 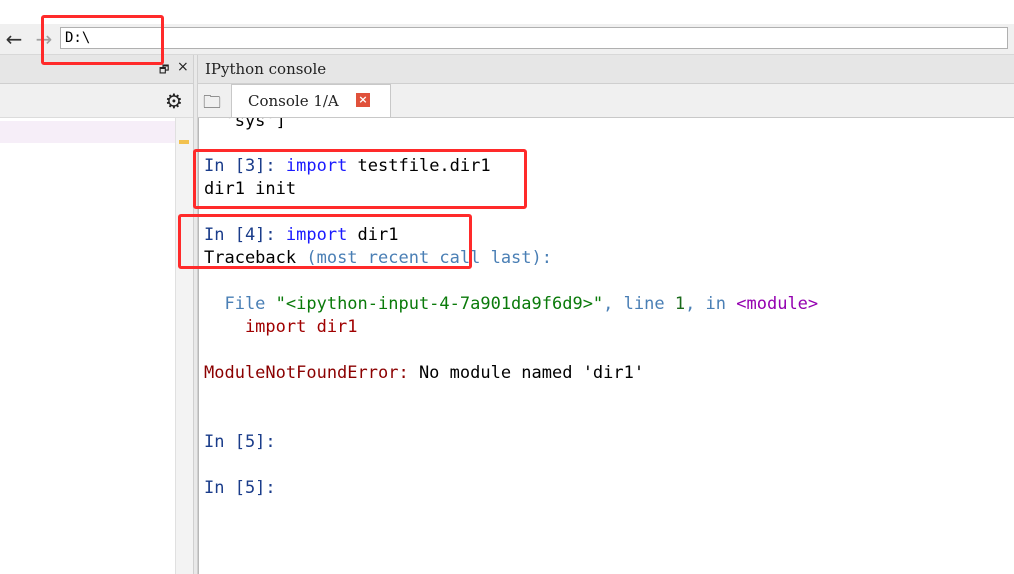 What do you see at coordinates (266, 69) in the screenshot?
I see `pane-title: IPython console` at bounding box center [266, 69].